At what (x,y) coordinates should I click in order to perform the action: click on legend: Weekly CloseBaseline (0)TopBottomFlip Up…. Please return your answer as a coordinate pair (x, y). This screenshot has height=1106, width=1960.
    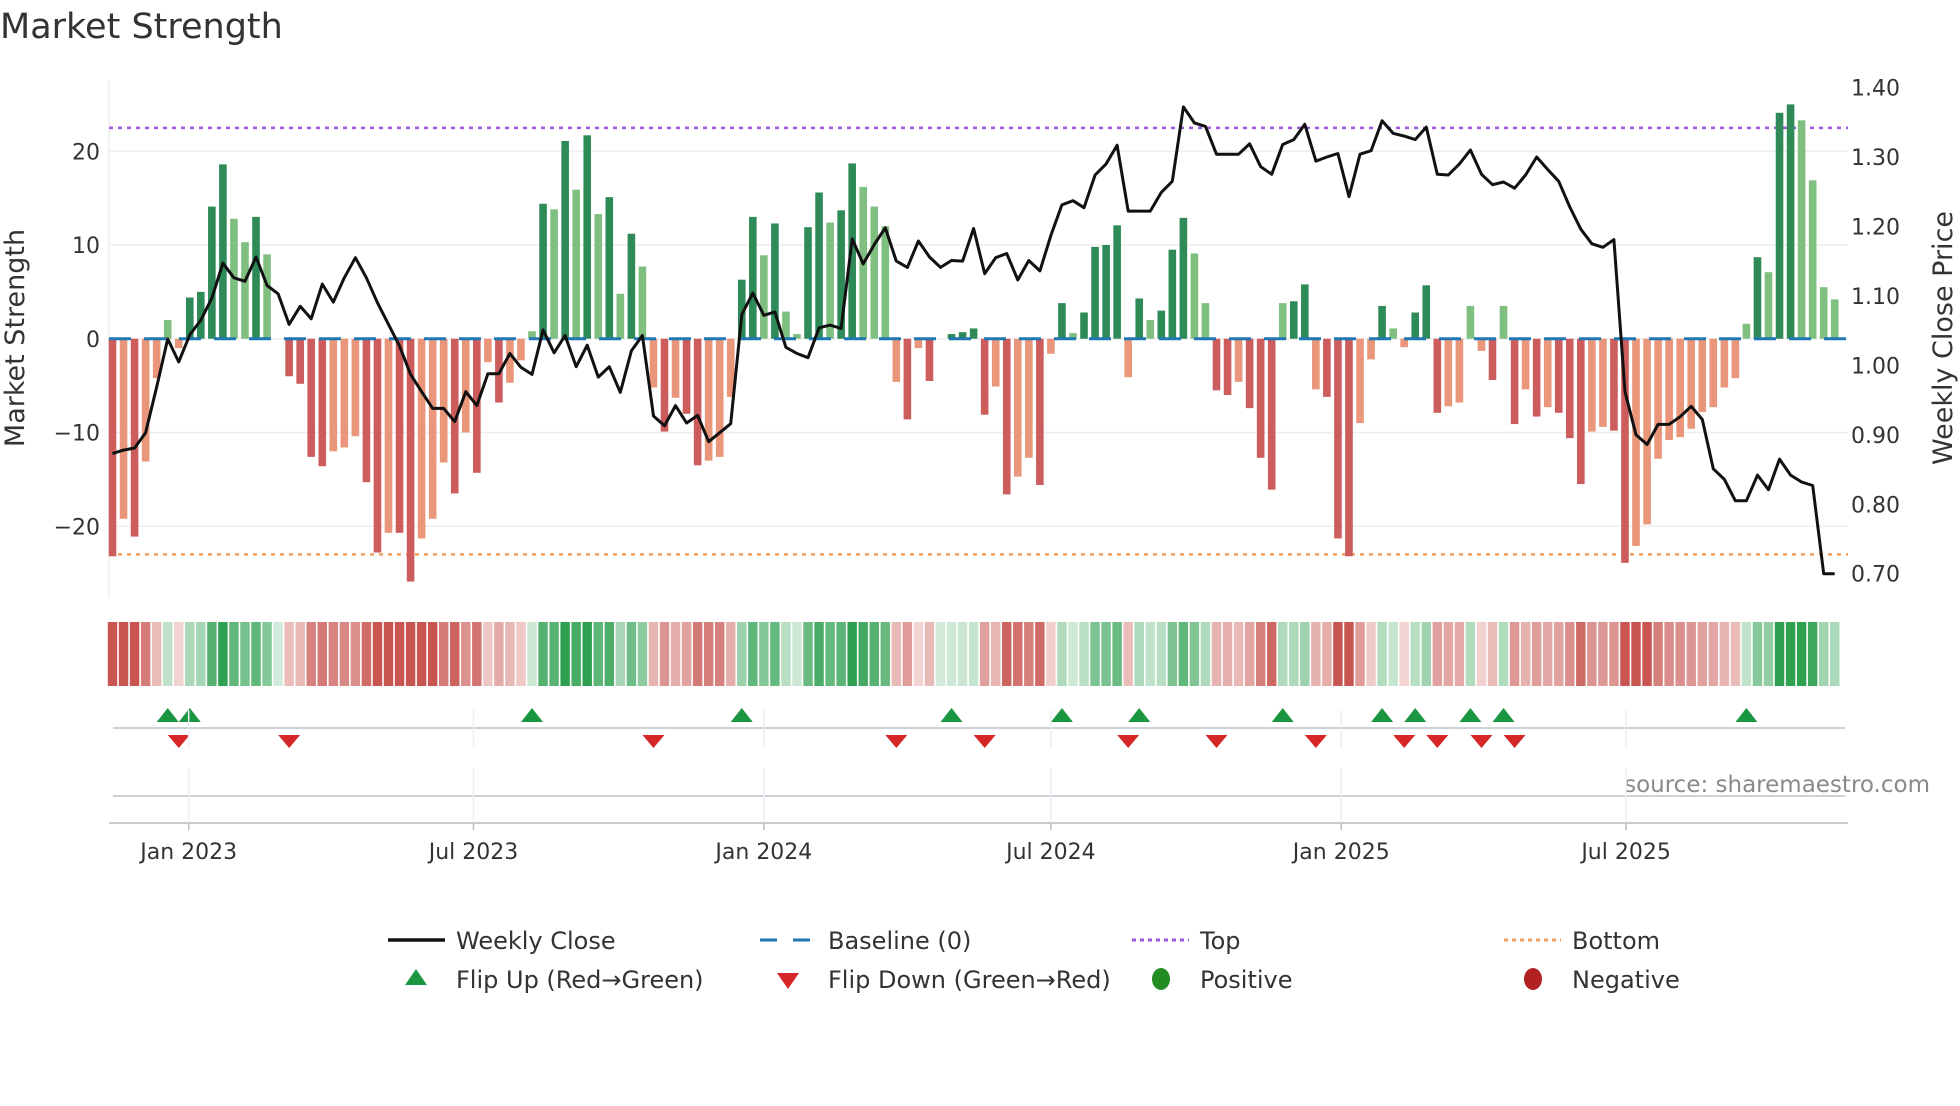
    Looking at the image, I should click on (1034, 960).